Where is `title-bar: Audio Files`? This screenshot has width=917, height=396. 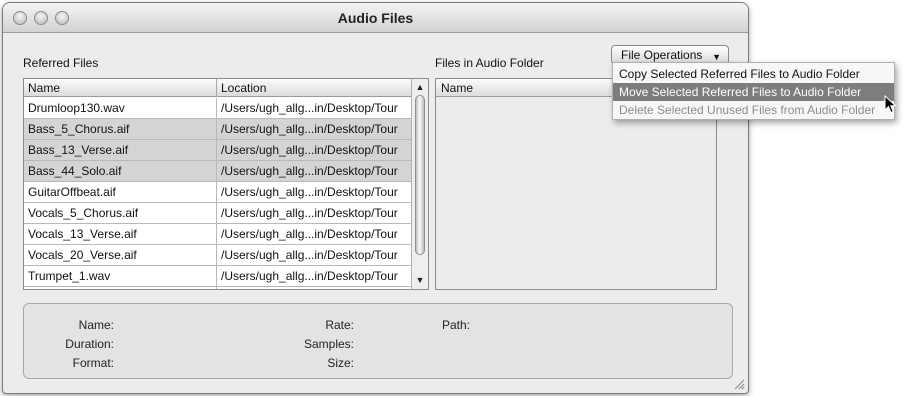
title-bar: Audio Files is located at coordinates (375, 18).